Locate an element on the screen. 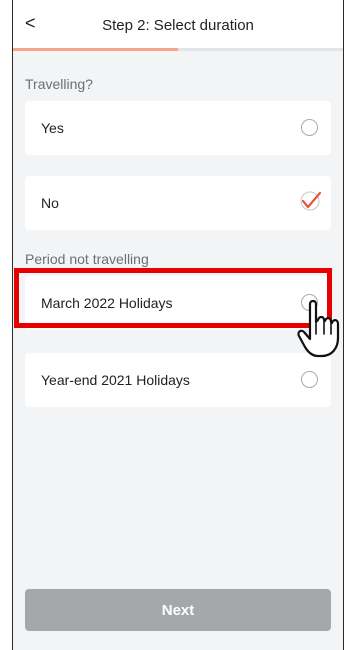 The image size is (345, 650). page-title: Step 2: Select duration is located at coordinates (178, 25).